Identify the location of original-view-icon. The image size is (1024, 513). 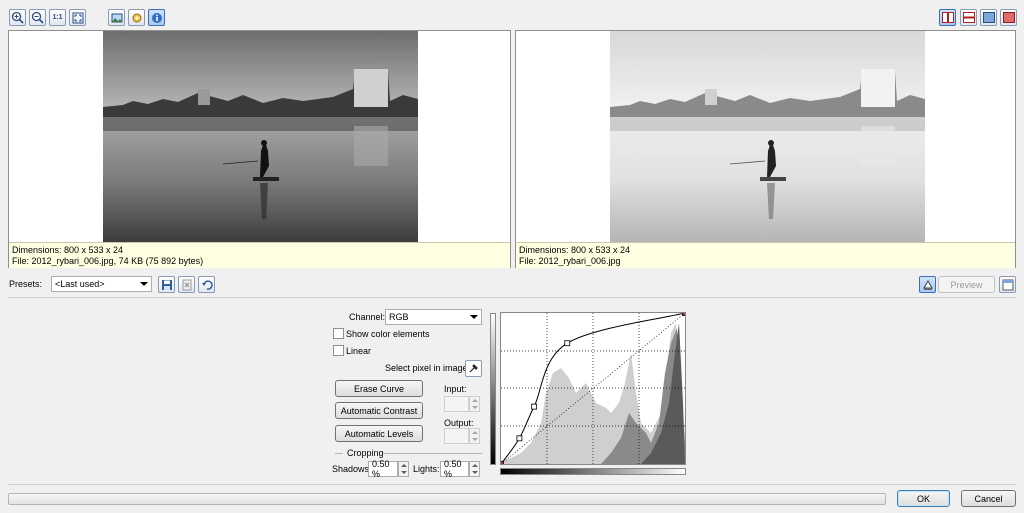
(1008, 17).